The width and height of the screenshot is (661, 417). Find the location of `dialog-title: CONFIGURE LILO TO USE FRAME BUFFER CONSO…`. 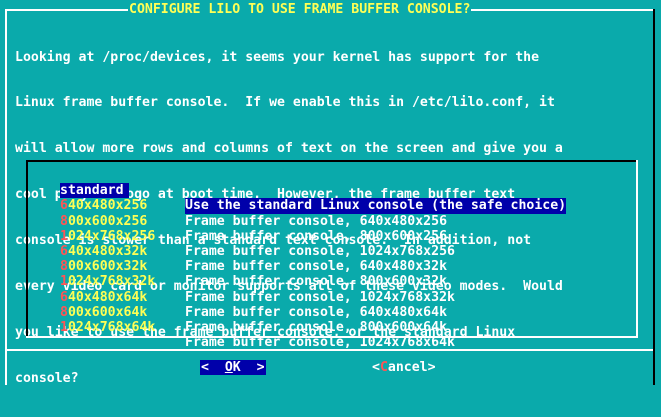

dialog-title: CONFIGURE LILO TO USE FRAME BUFFER CONSO… is located at coordinates (300, 10).